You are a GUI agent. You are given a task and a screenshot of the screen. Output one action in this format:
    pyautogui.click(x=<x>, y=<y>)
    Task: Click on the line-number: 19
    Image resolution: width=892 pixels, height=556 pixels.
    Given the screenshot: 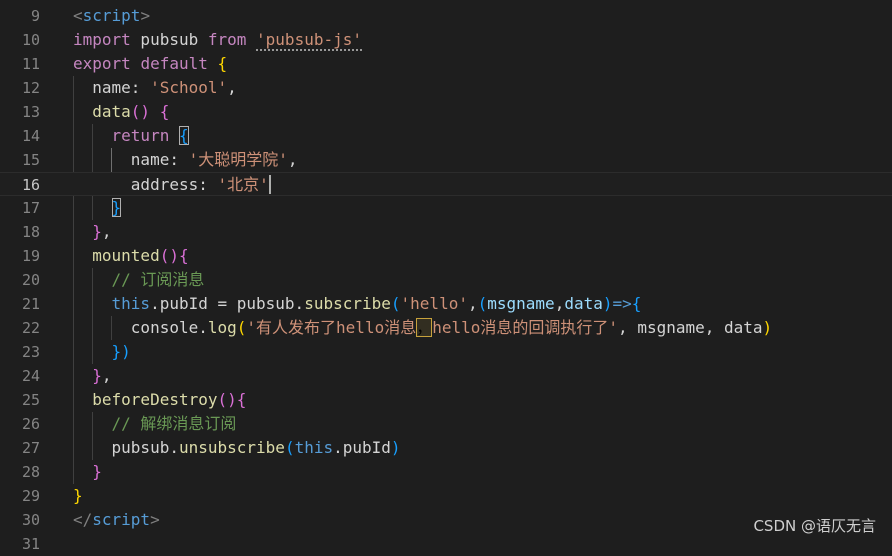 What is the action you would take?
    pyautogui.click(x=30, y=256)
    